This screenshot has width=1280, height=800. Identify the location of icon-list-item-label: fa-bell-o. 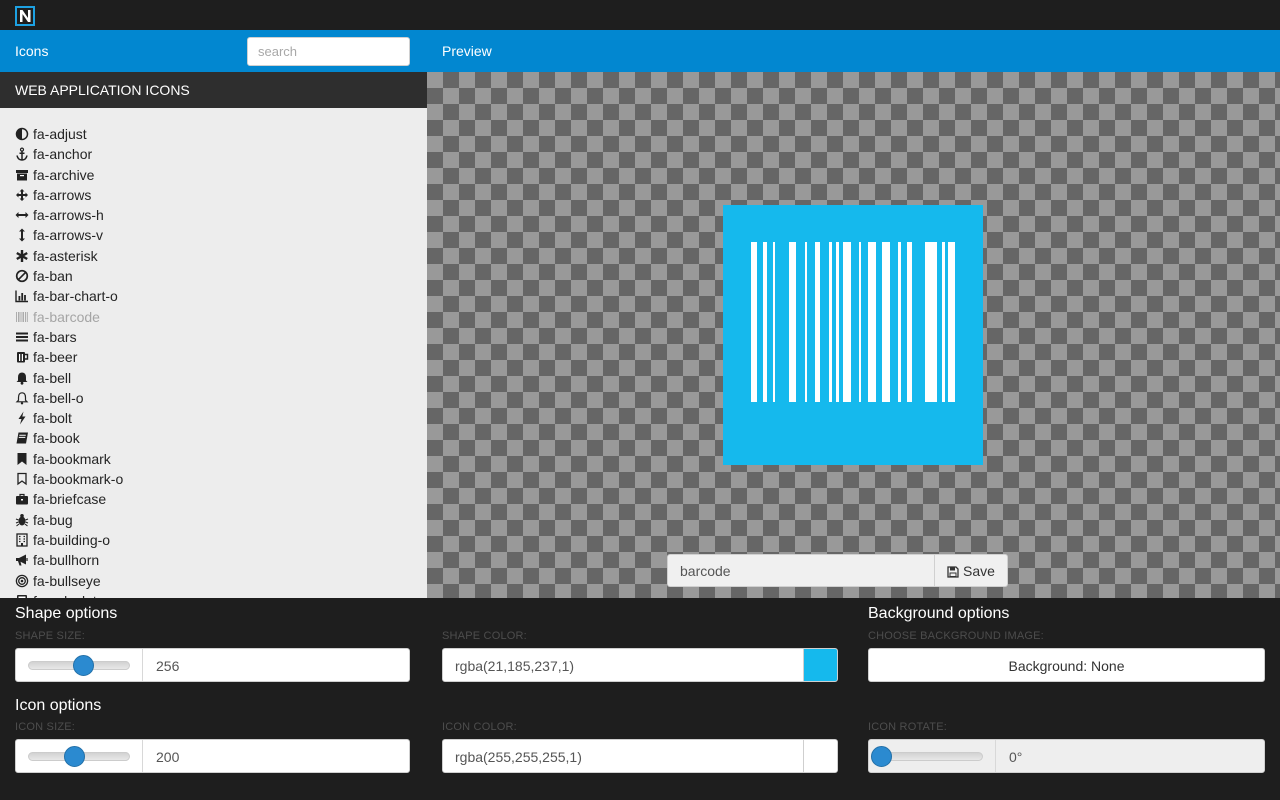
(58, 397).